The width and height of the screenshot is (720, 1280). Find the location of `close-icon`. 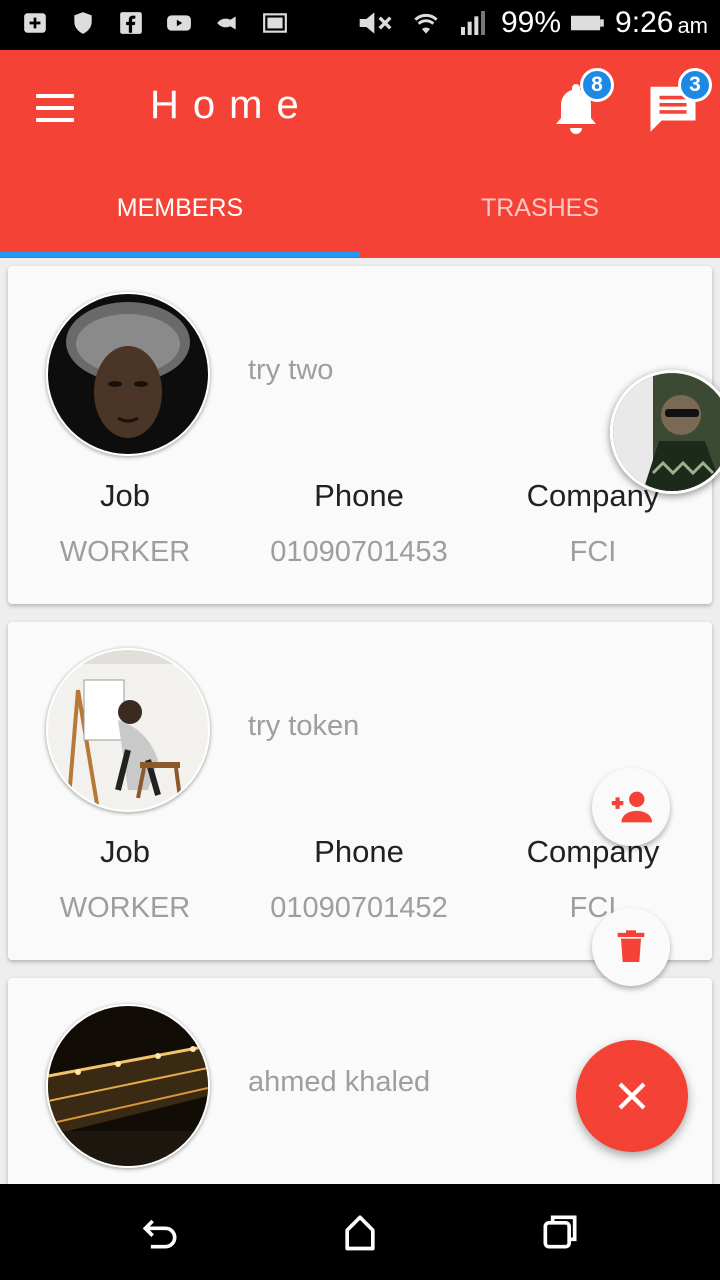

close-icon is located at coordinates (632, 1096).